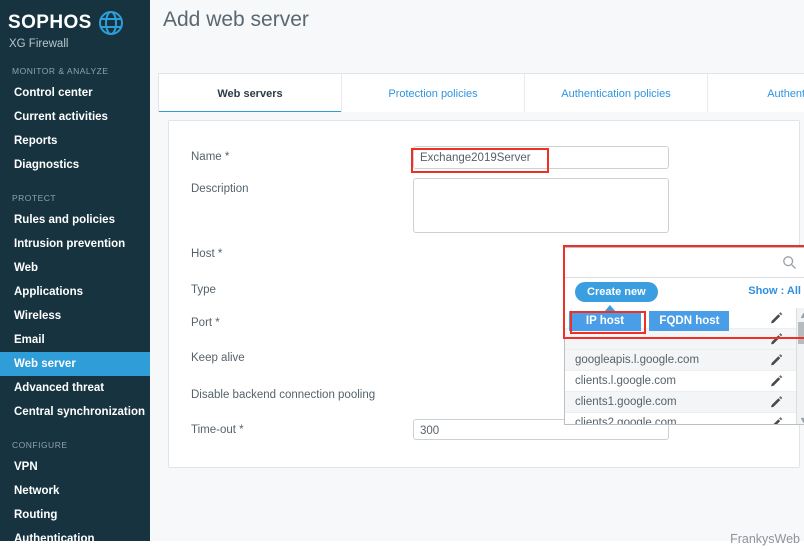 This screenshot has height=550, width=804. What do you see at coordinates (60, 71) in the screenshot?
I see `nav-group-monitor-title: MONITOR & ANALYZE` at bounding box center [60, 71].